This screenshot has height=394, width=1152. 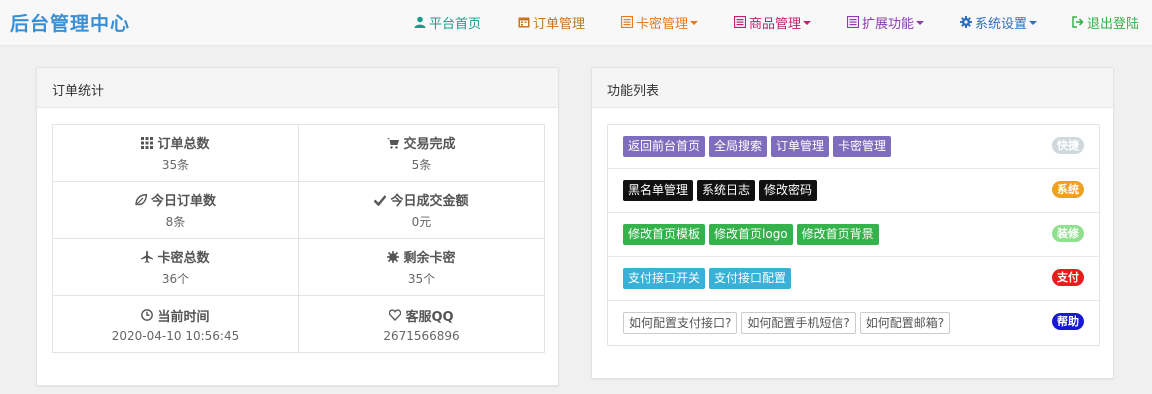 I want to click on help-badge: 帮助, so click(x=1068, y=321).